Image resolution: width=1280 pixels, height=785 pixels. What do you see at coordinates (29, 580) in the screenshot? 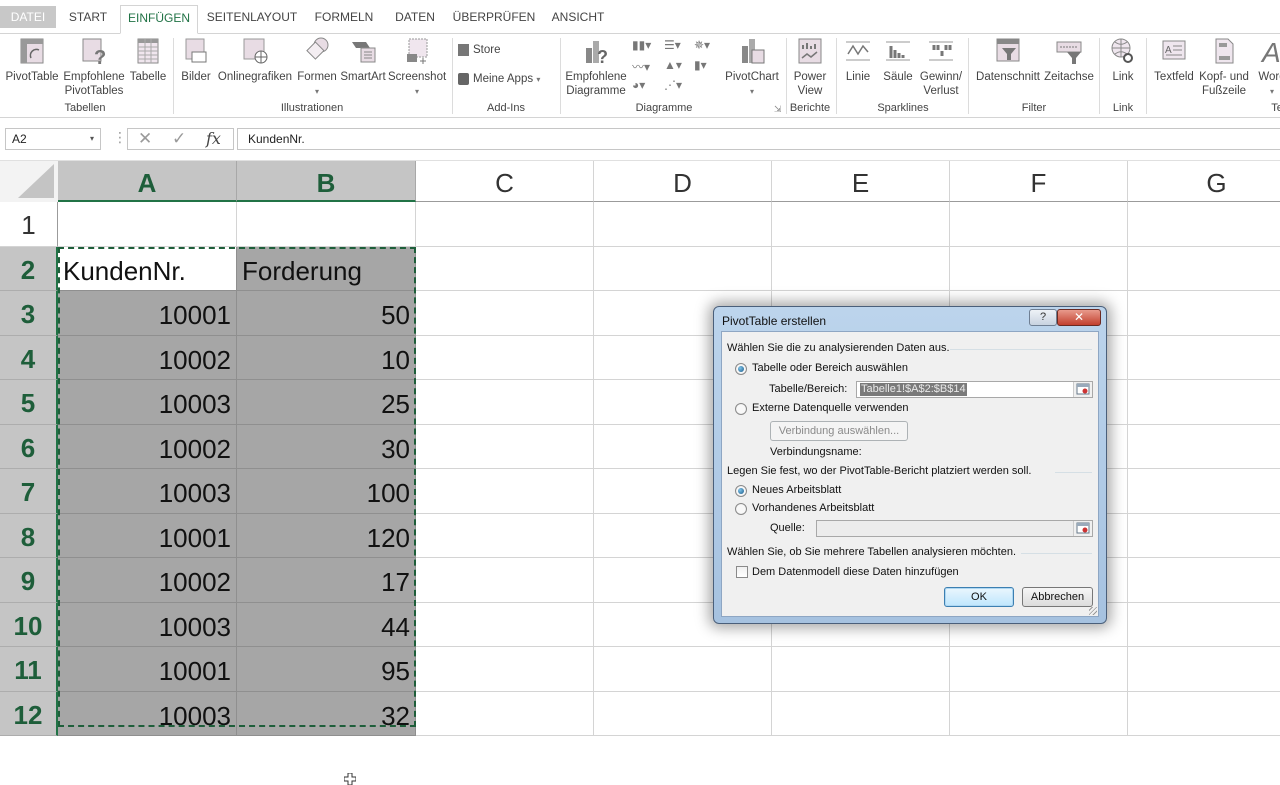
I see `row-header-9: 9` at bounding box center [29, 580].